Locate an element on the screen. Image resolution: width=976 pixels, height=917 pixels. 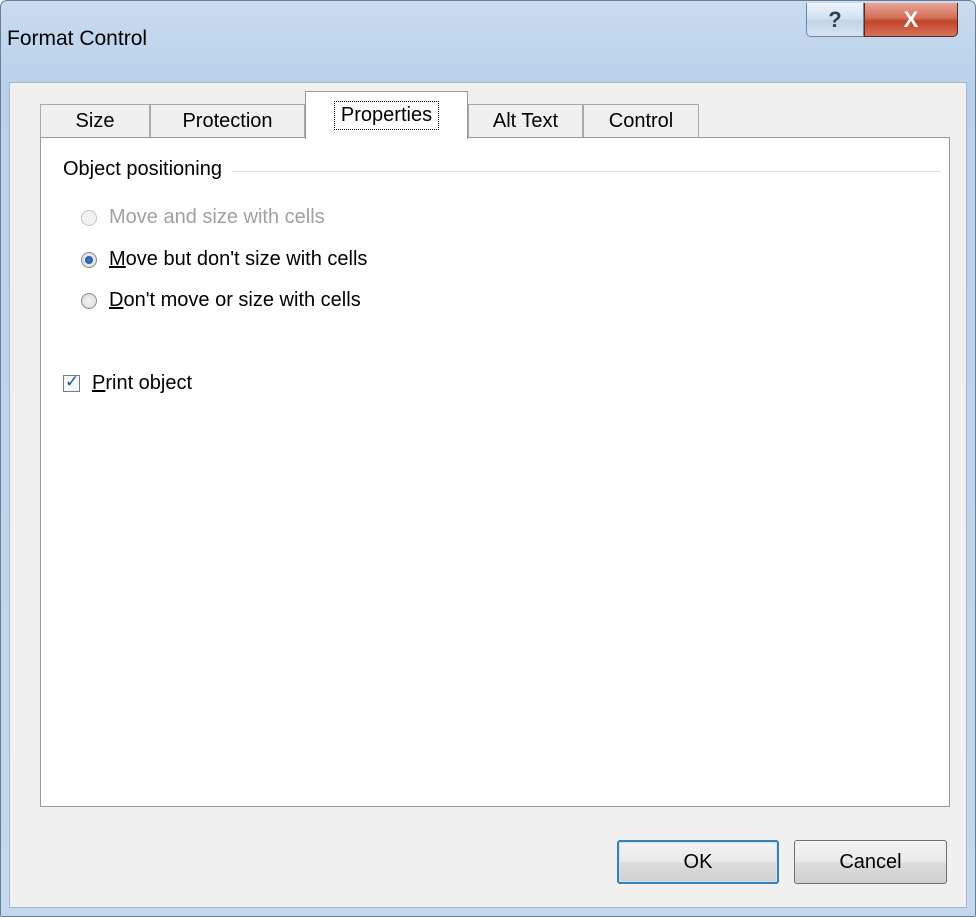
close-icon: X is located at coordinates (911, 19).